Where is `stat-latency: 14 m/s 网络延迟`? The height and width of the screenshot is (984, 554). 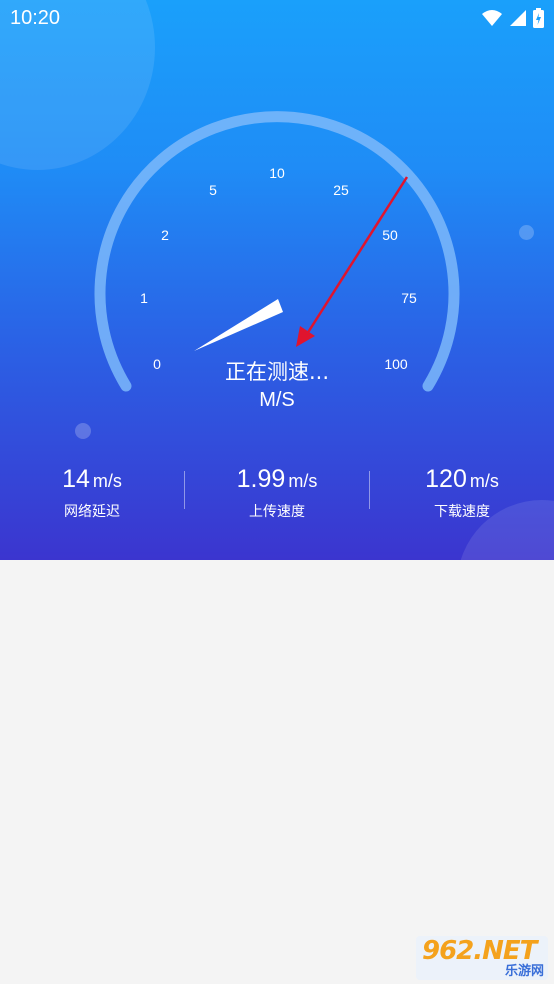 stat-latency: 14 m/s 网络延迟 is located at coordinates (92, 491).